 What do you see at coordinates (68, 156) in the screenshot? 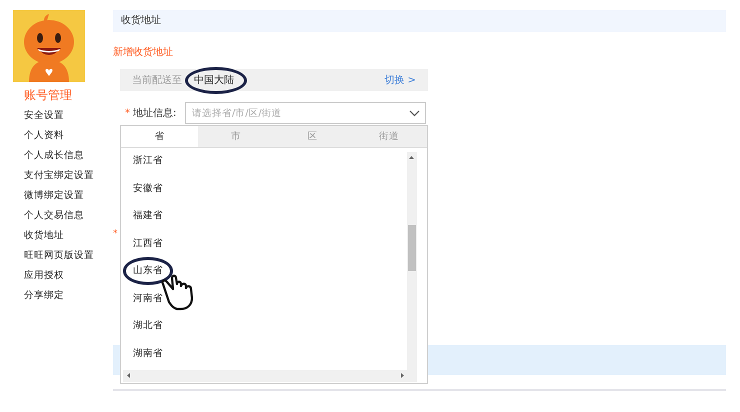
I see `sidebar-item: 个人成长信息` at bounding box center [68, 156].